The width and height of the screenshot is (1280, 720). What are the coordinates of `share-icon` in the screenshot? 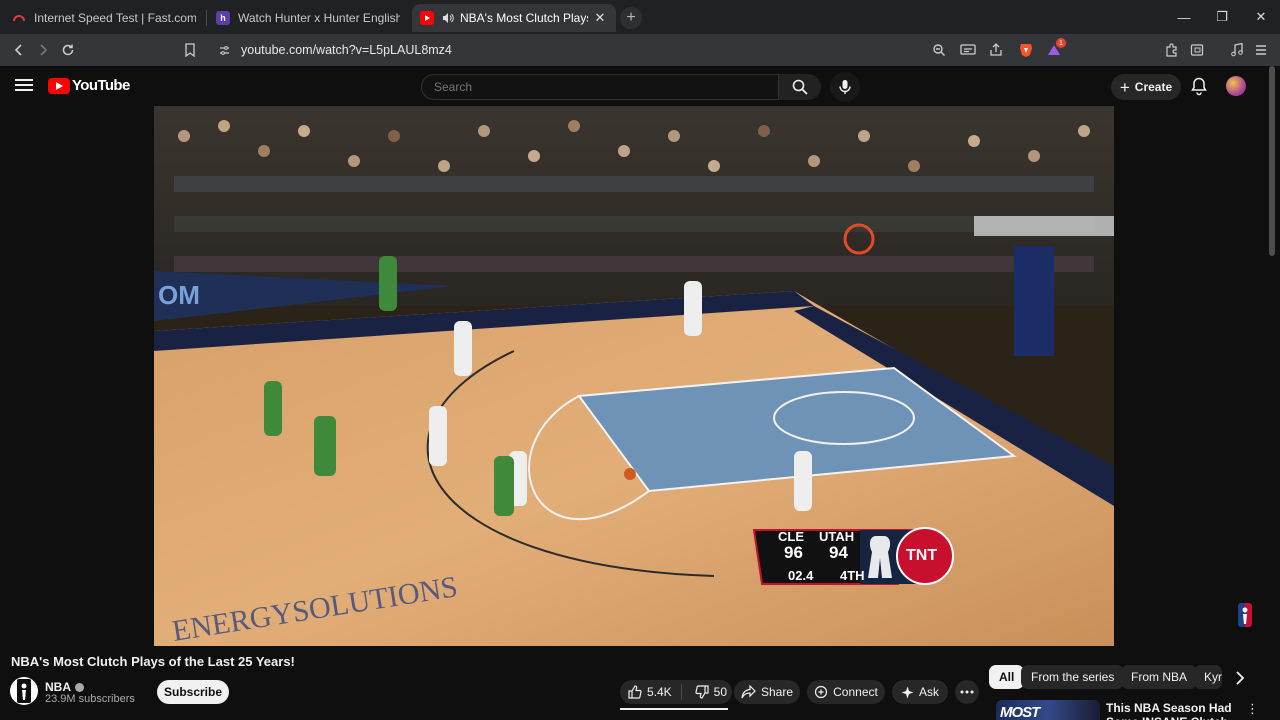 It's located at (748, 692).